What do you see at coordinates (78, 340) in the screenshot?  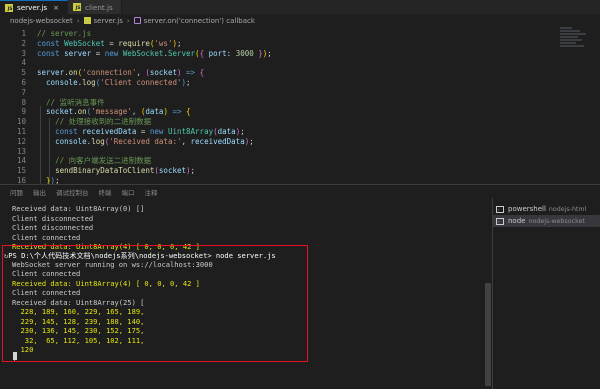 I see `terminal-line: 32, 65, 112, 105, 102, 111,` at bounding box center [78, 340].